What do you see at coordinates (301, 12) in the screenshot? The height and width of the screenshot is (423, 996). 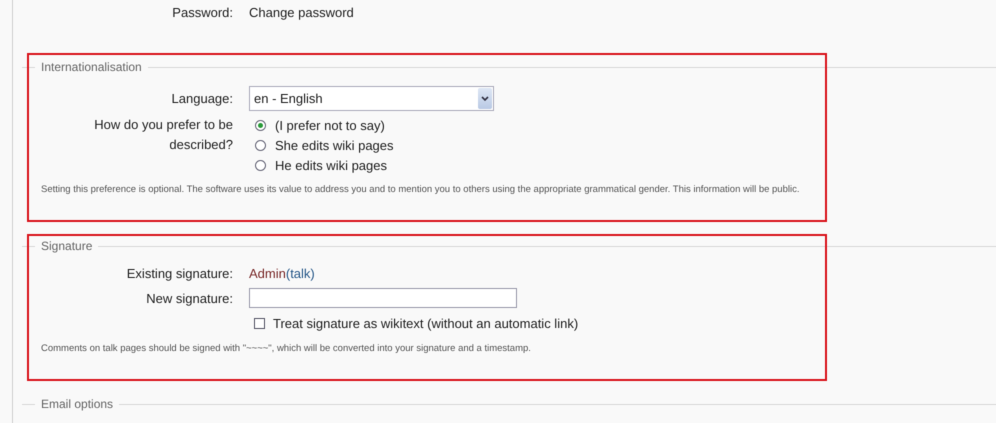 I see `change-password-link: Change password` at bounding box center [301, 12].